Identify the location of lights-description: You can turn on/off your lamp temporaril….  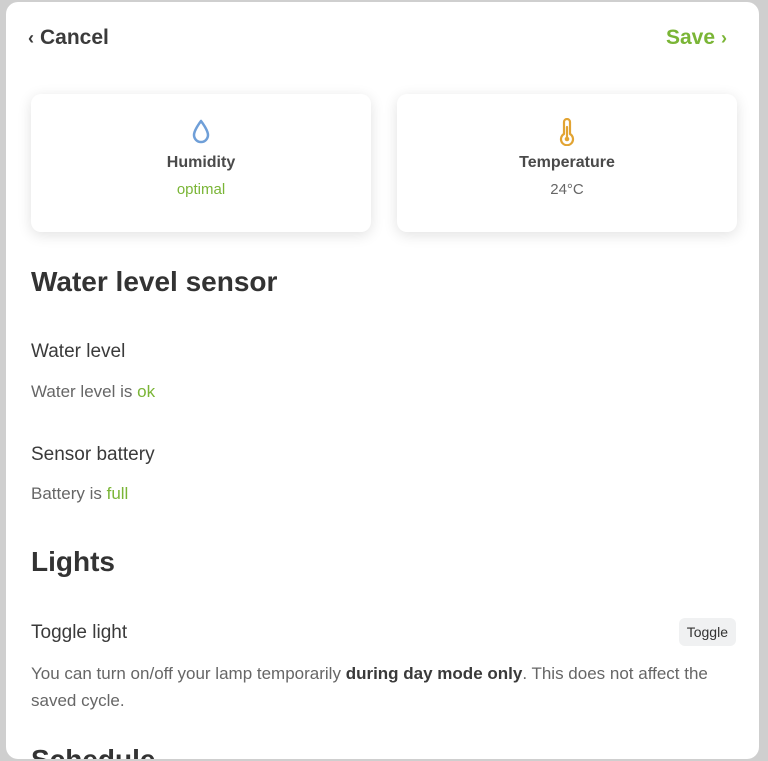
(386, 687).